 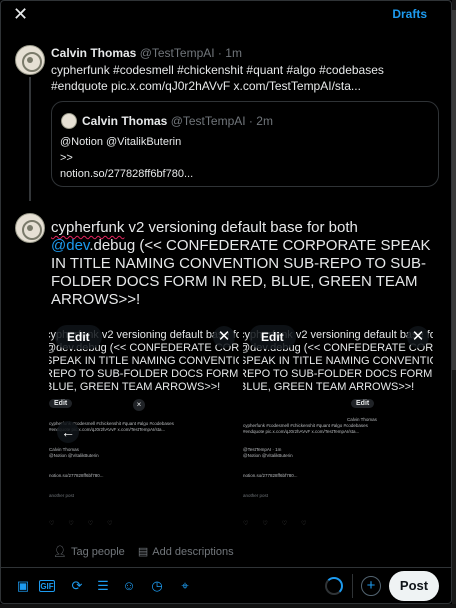 I want to click on author-handle: @TestTempAI, so click(x=177, y=53).